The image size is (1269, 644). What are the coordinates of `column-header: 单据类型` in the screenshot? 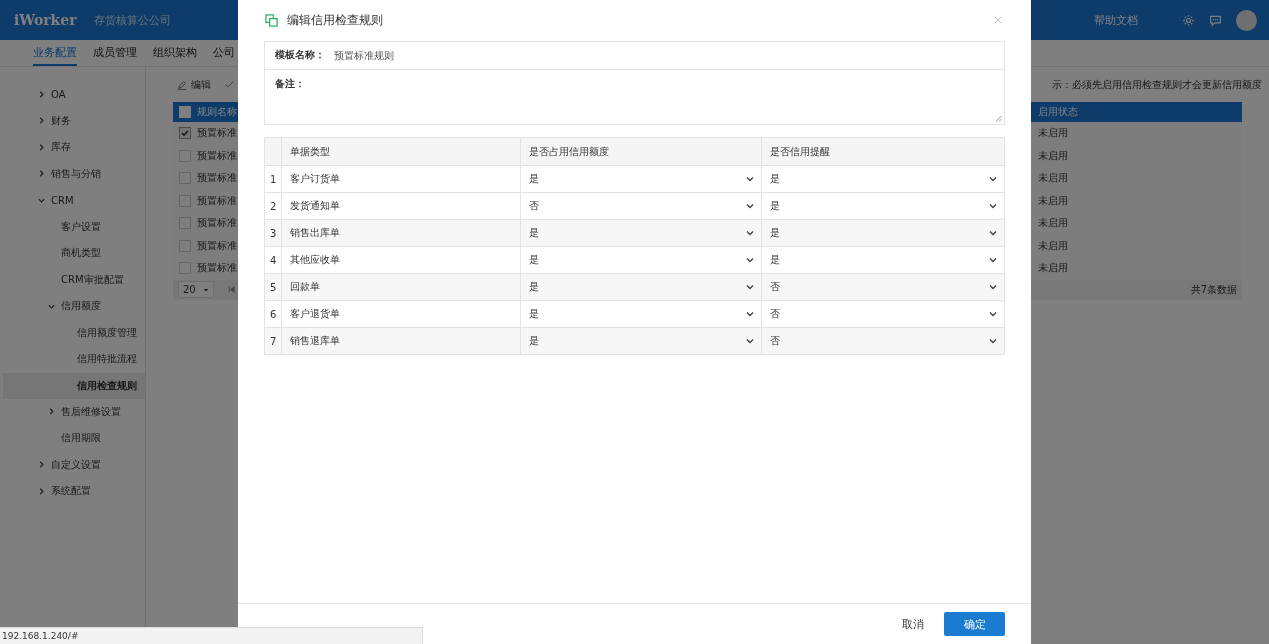 It's located at (401, 151).